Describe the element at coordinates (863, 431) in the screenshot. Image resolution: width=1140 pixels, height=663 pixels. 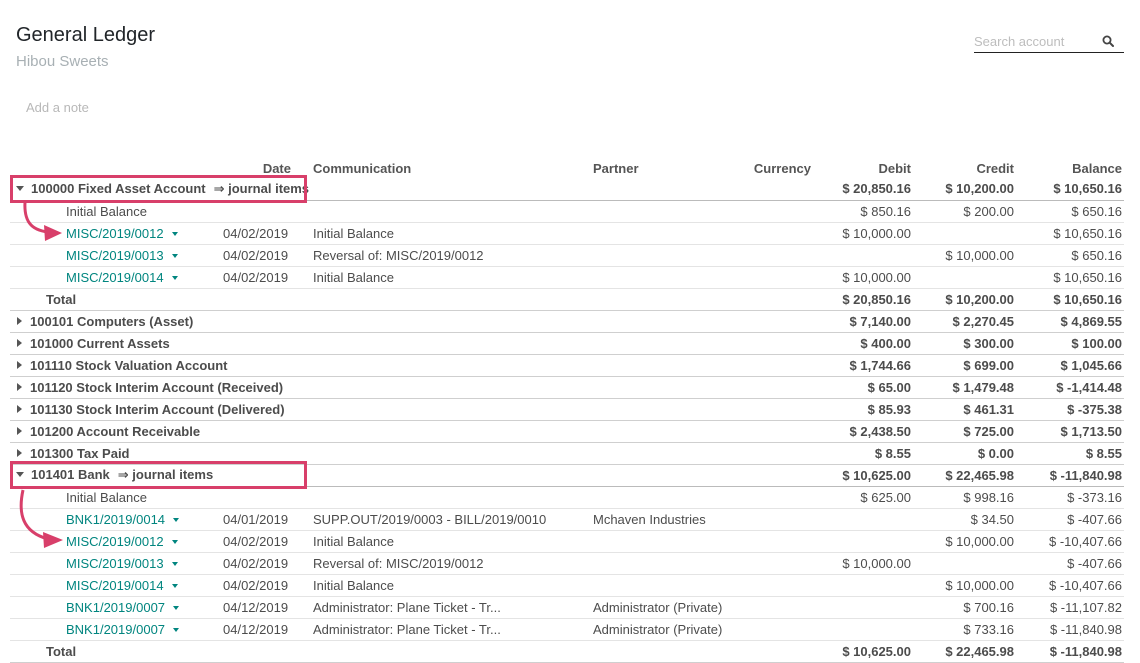
I see `account-debit: $ 2,438.50` at that location.